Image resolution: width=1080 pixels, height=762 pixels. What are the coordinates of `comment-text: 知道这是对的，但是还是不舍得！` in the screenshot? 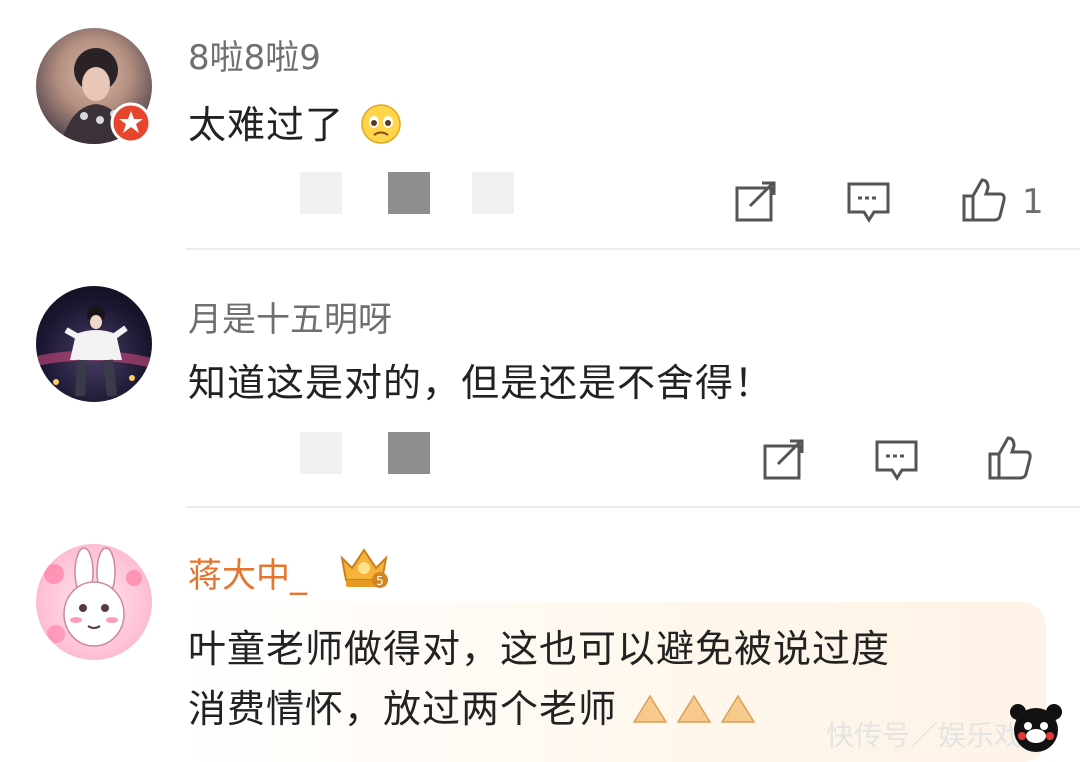 It's located at (481, 383).